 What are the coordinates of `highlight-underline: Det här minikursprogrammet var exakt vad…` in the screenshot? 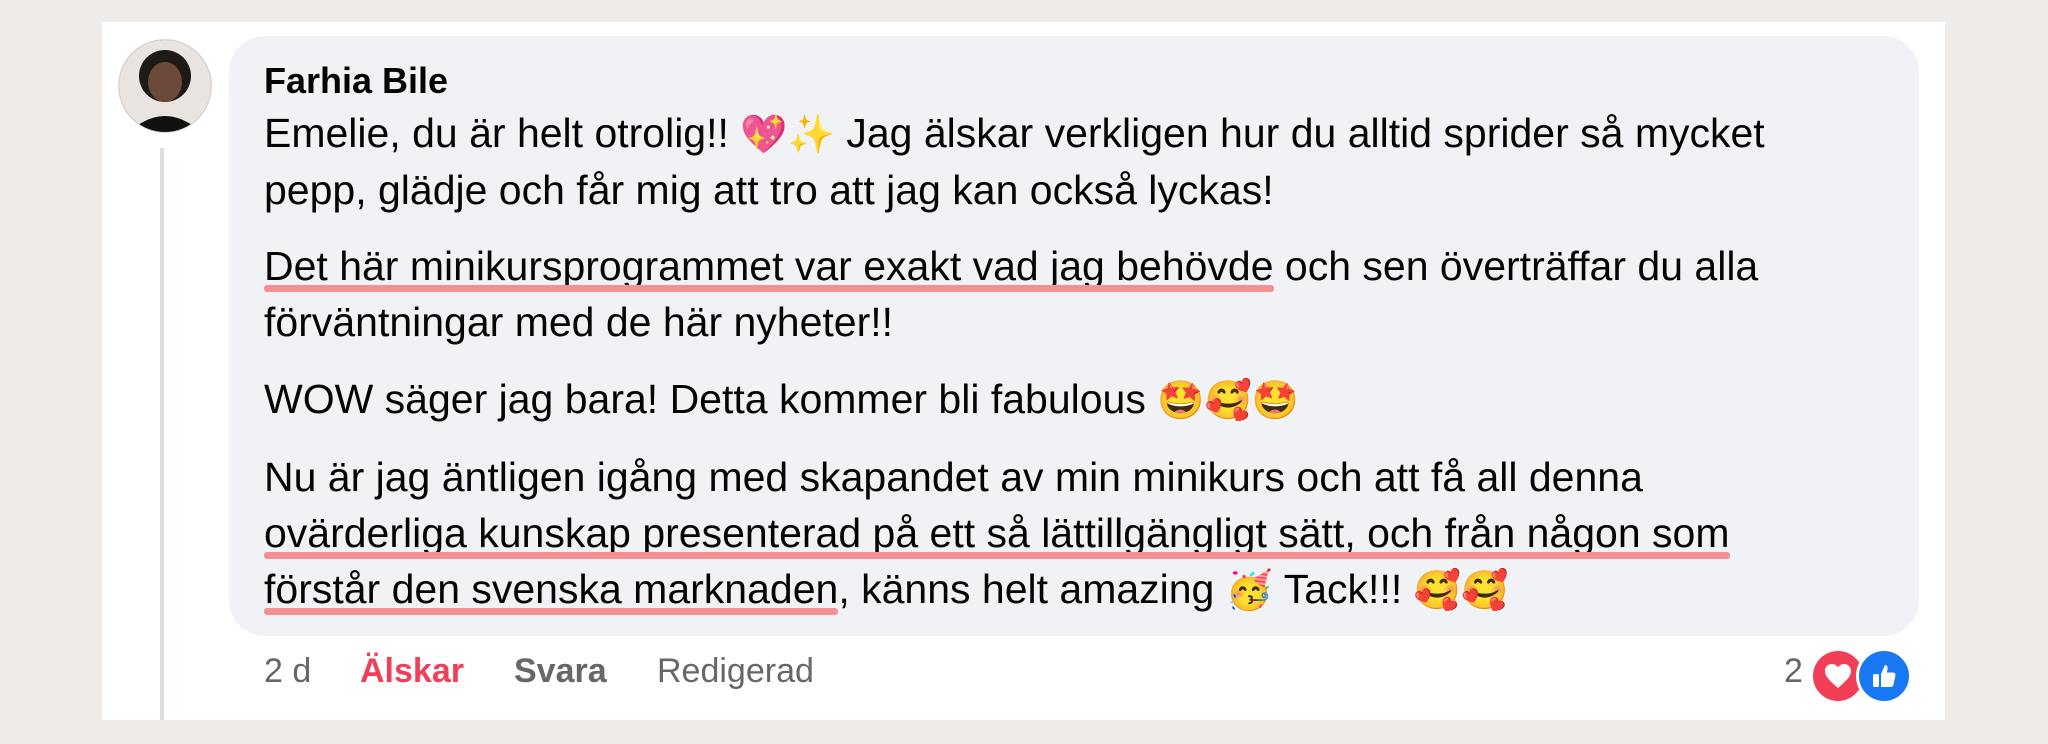 It's located at (769, 266).